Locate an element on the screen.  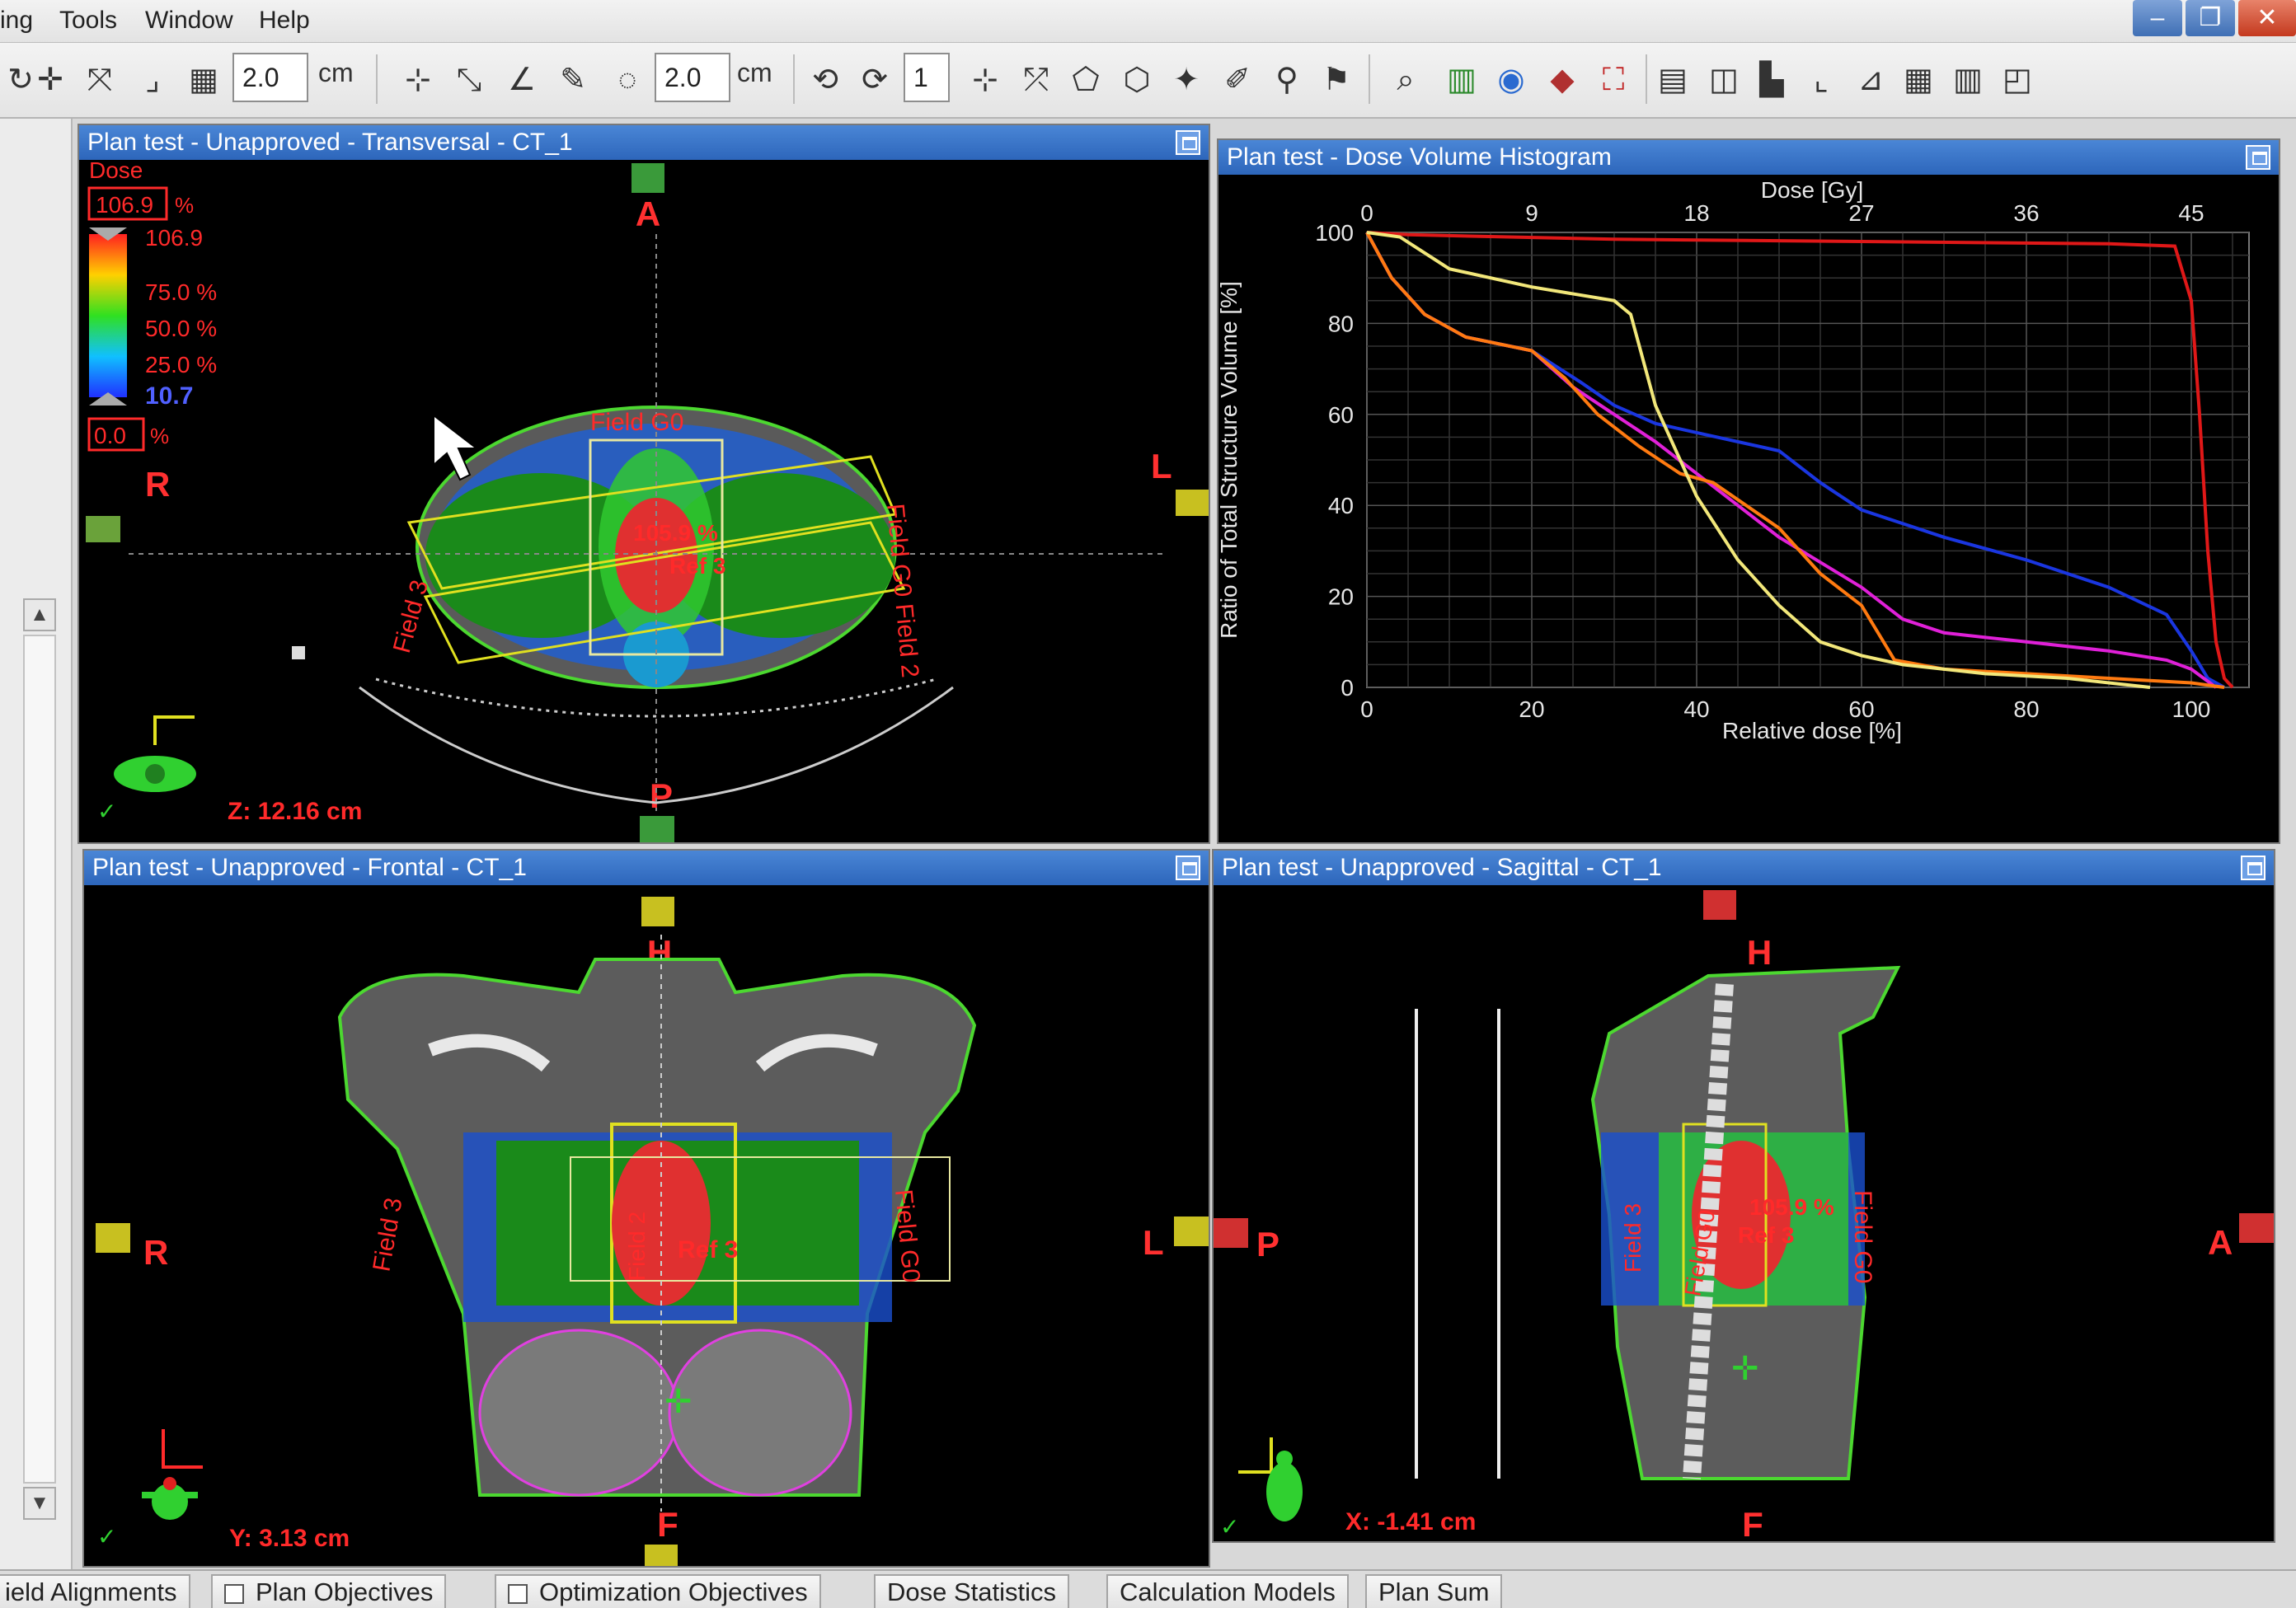
organ-right is located at coordinates (760, 1413).